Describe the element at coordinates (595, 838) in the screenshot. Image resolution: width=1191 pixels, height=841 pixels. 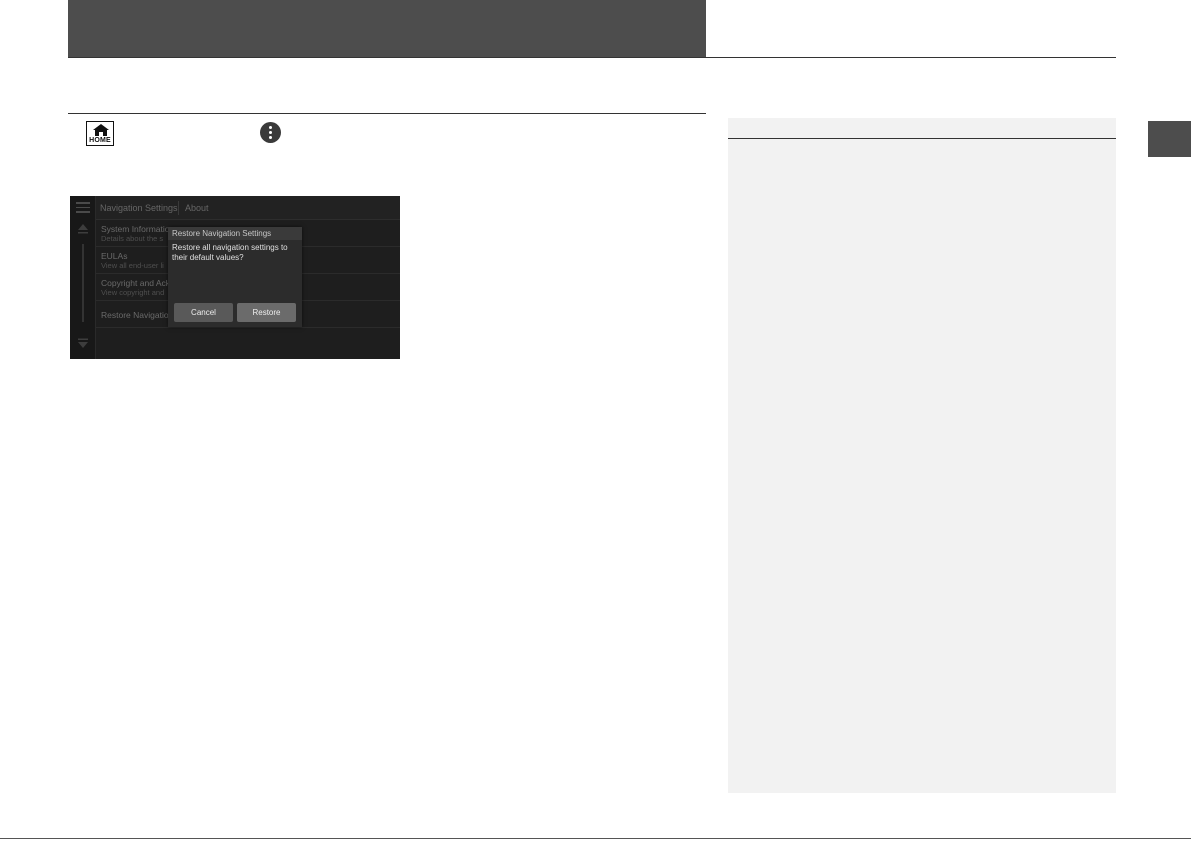
I see `page-bottom-rule` at that location.